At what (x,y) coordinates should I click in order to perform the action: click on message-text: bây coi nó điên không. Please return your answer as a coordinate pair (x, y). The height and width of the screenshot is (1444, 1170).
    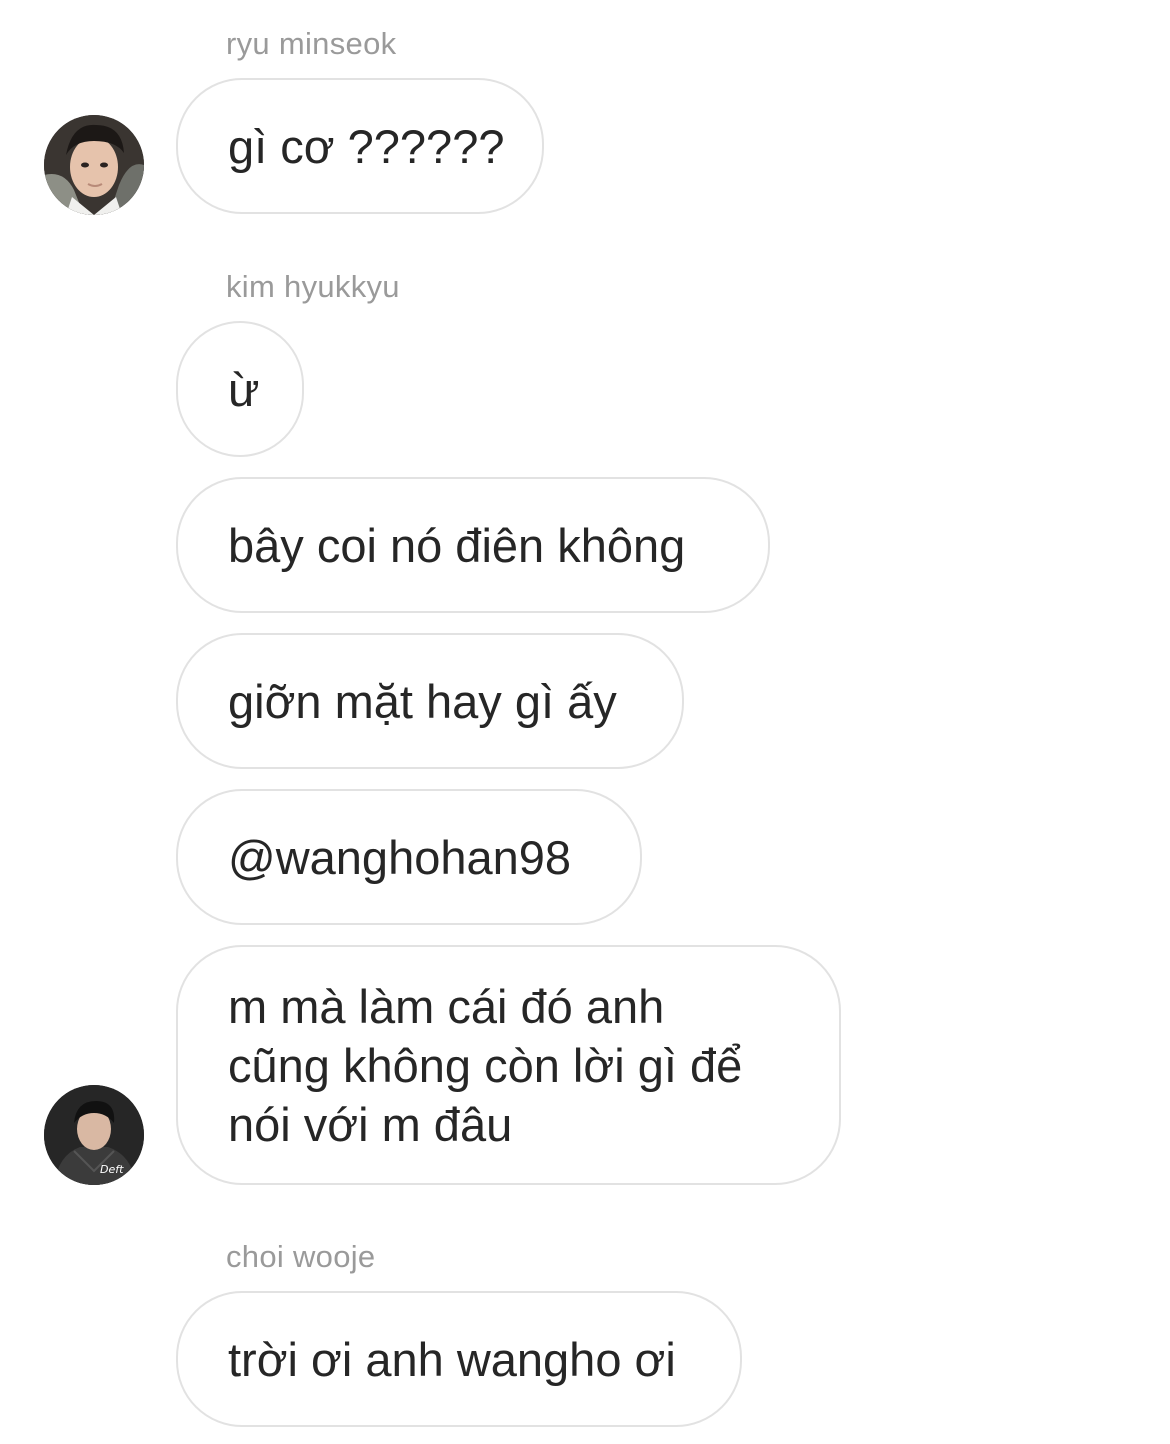
    Looking at the image, I should click on (457, 545).